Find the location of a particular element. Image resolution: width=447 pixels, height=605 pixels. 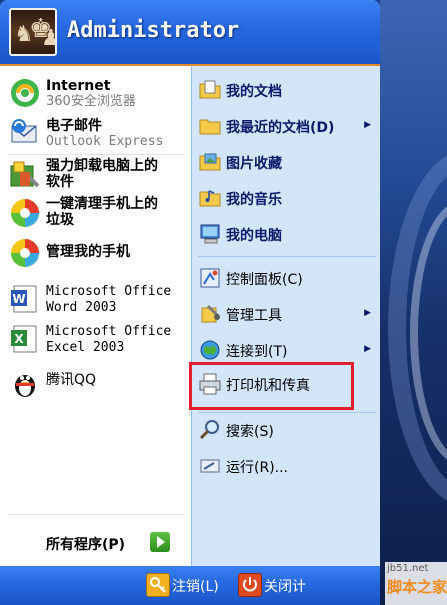

recent-program-word-line1: Microsoft Office is located at coordinates (109, 291).